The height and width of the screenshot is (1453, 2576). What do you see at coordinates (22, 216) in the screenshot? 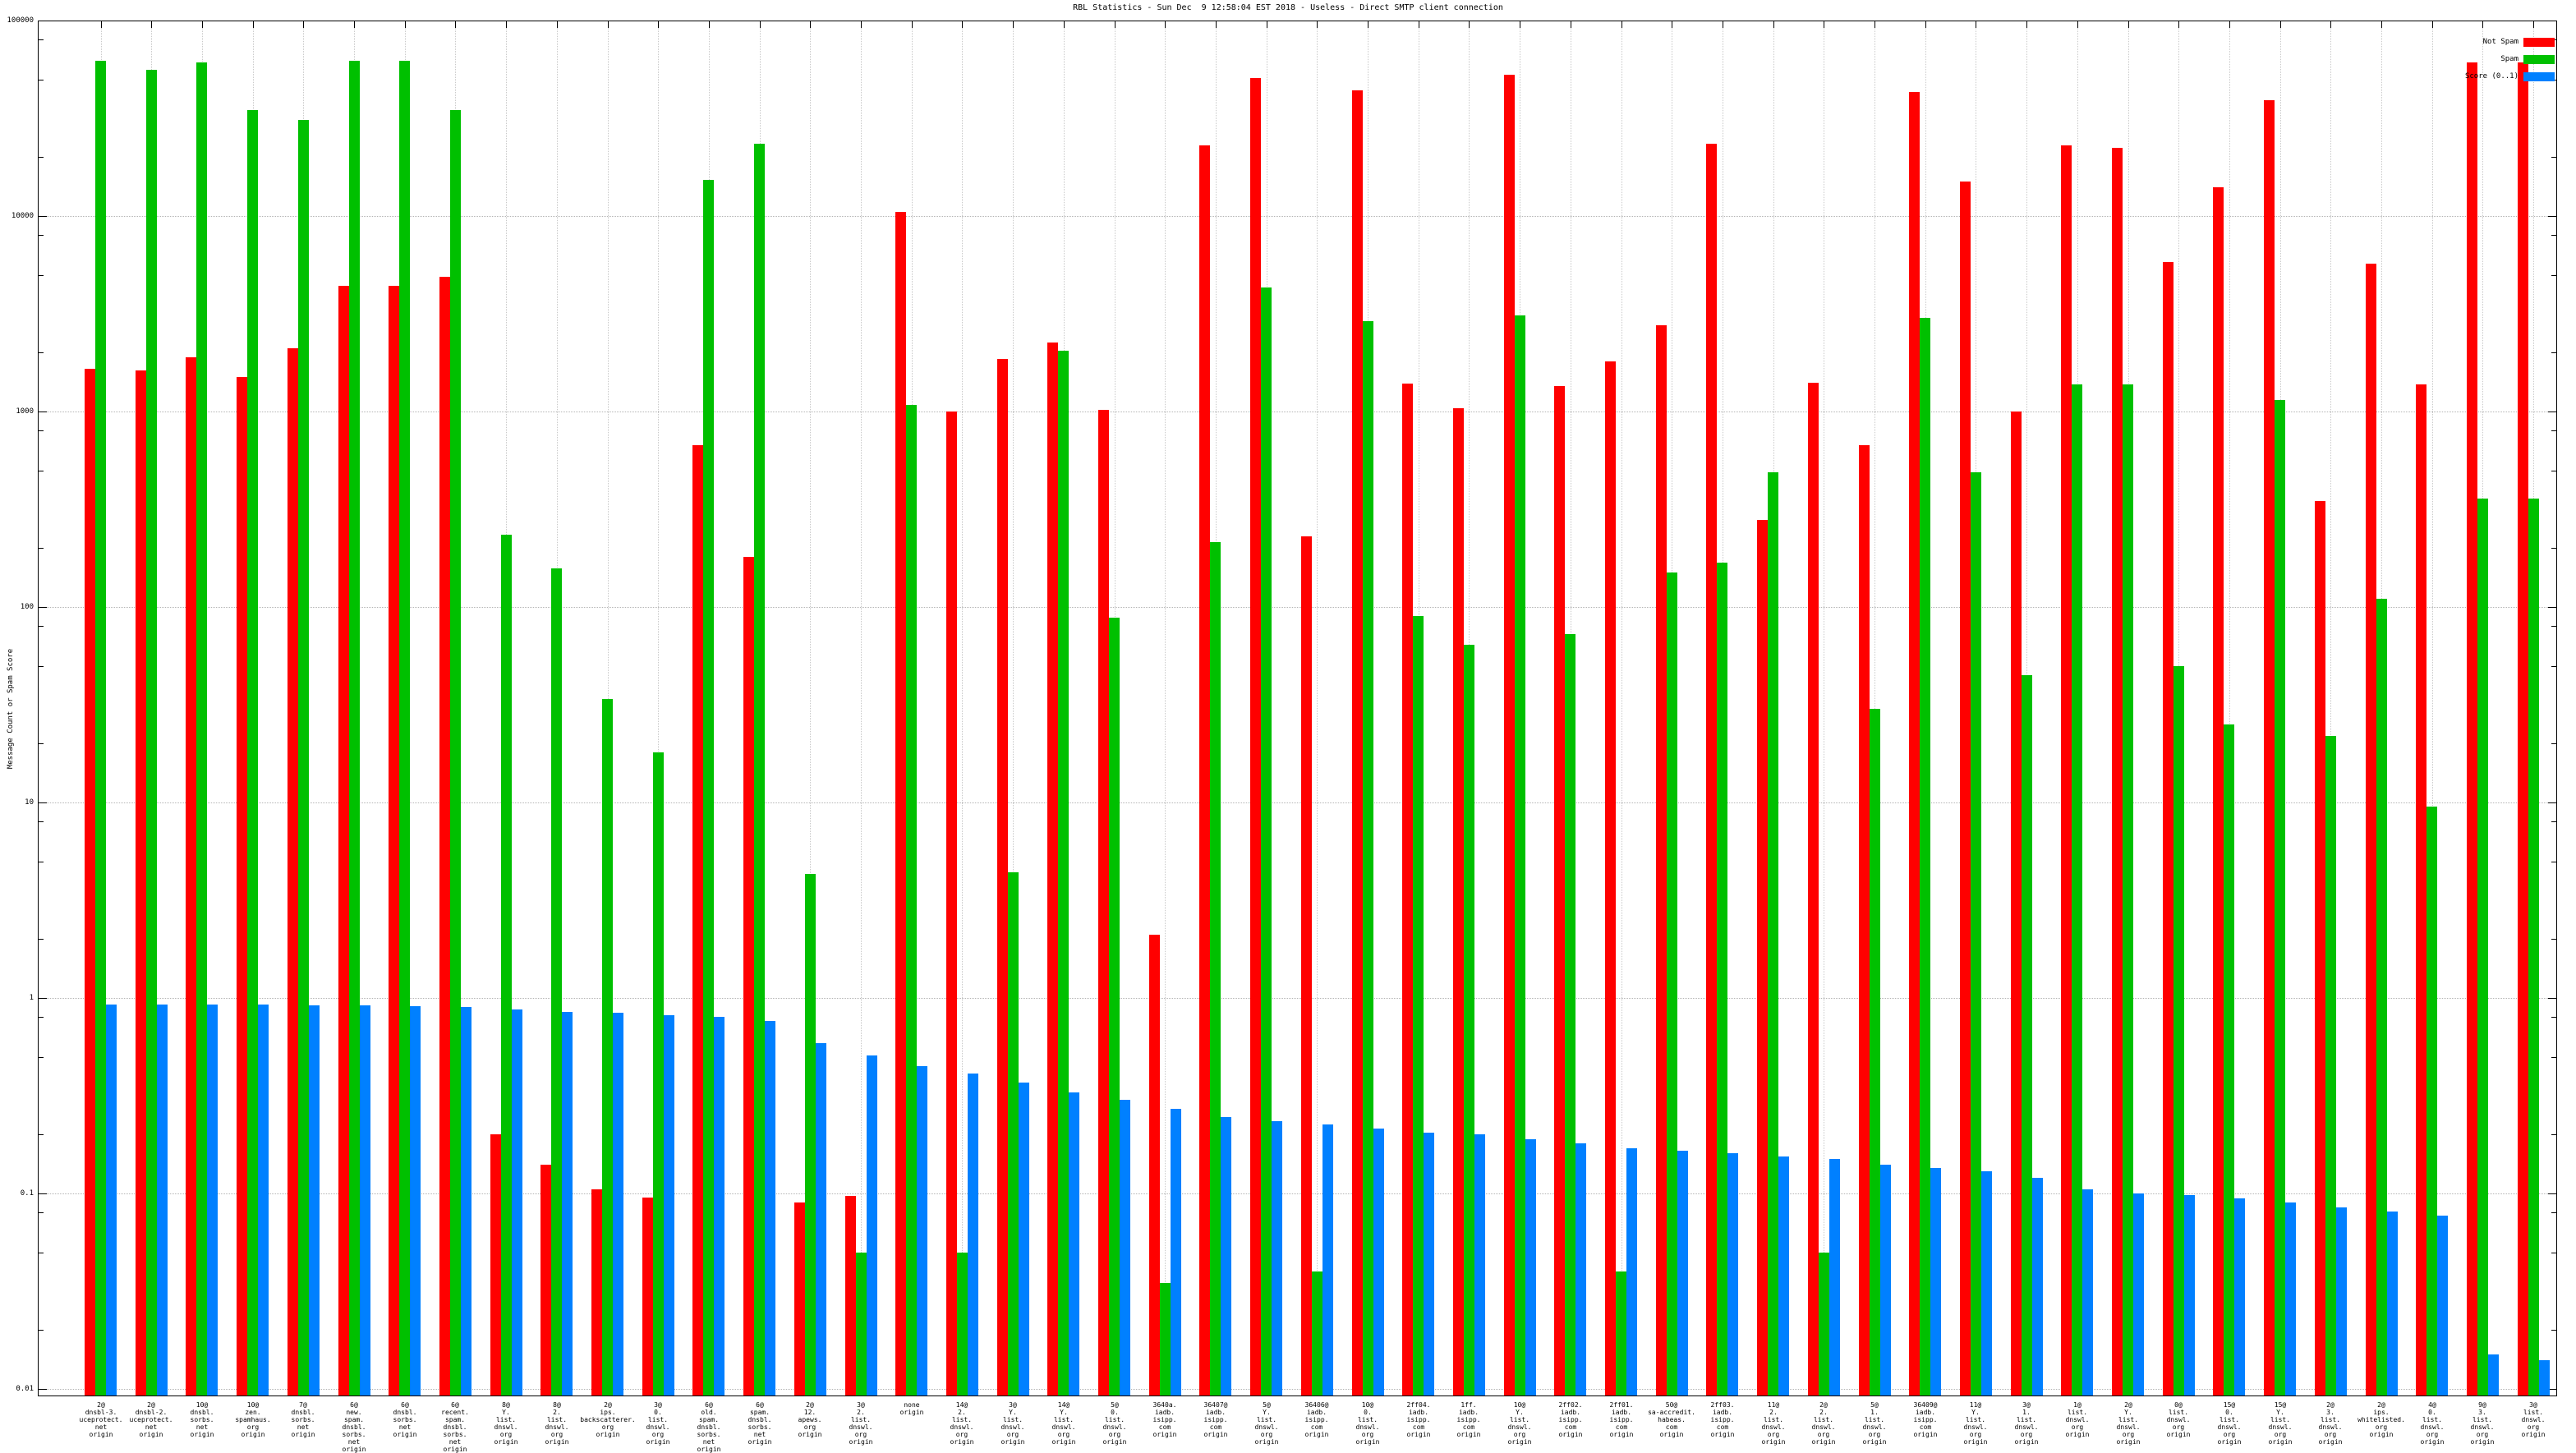
I see `y-tick-label: 10000` at bounding box center [22, 216].